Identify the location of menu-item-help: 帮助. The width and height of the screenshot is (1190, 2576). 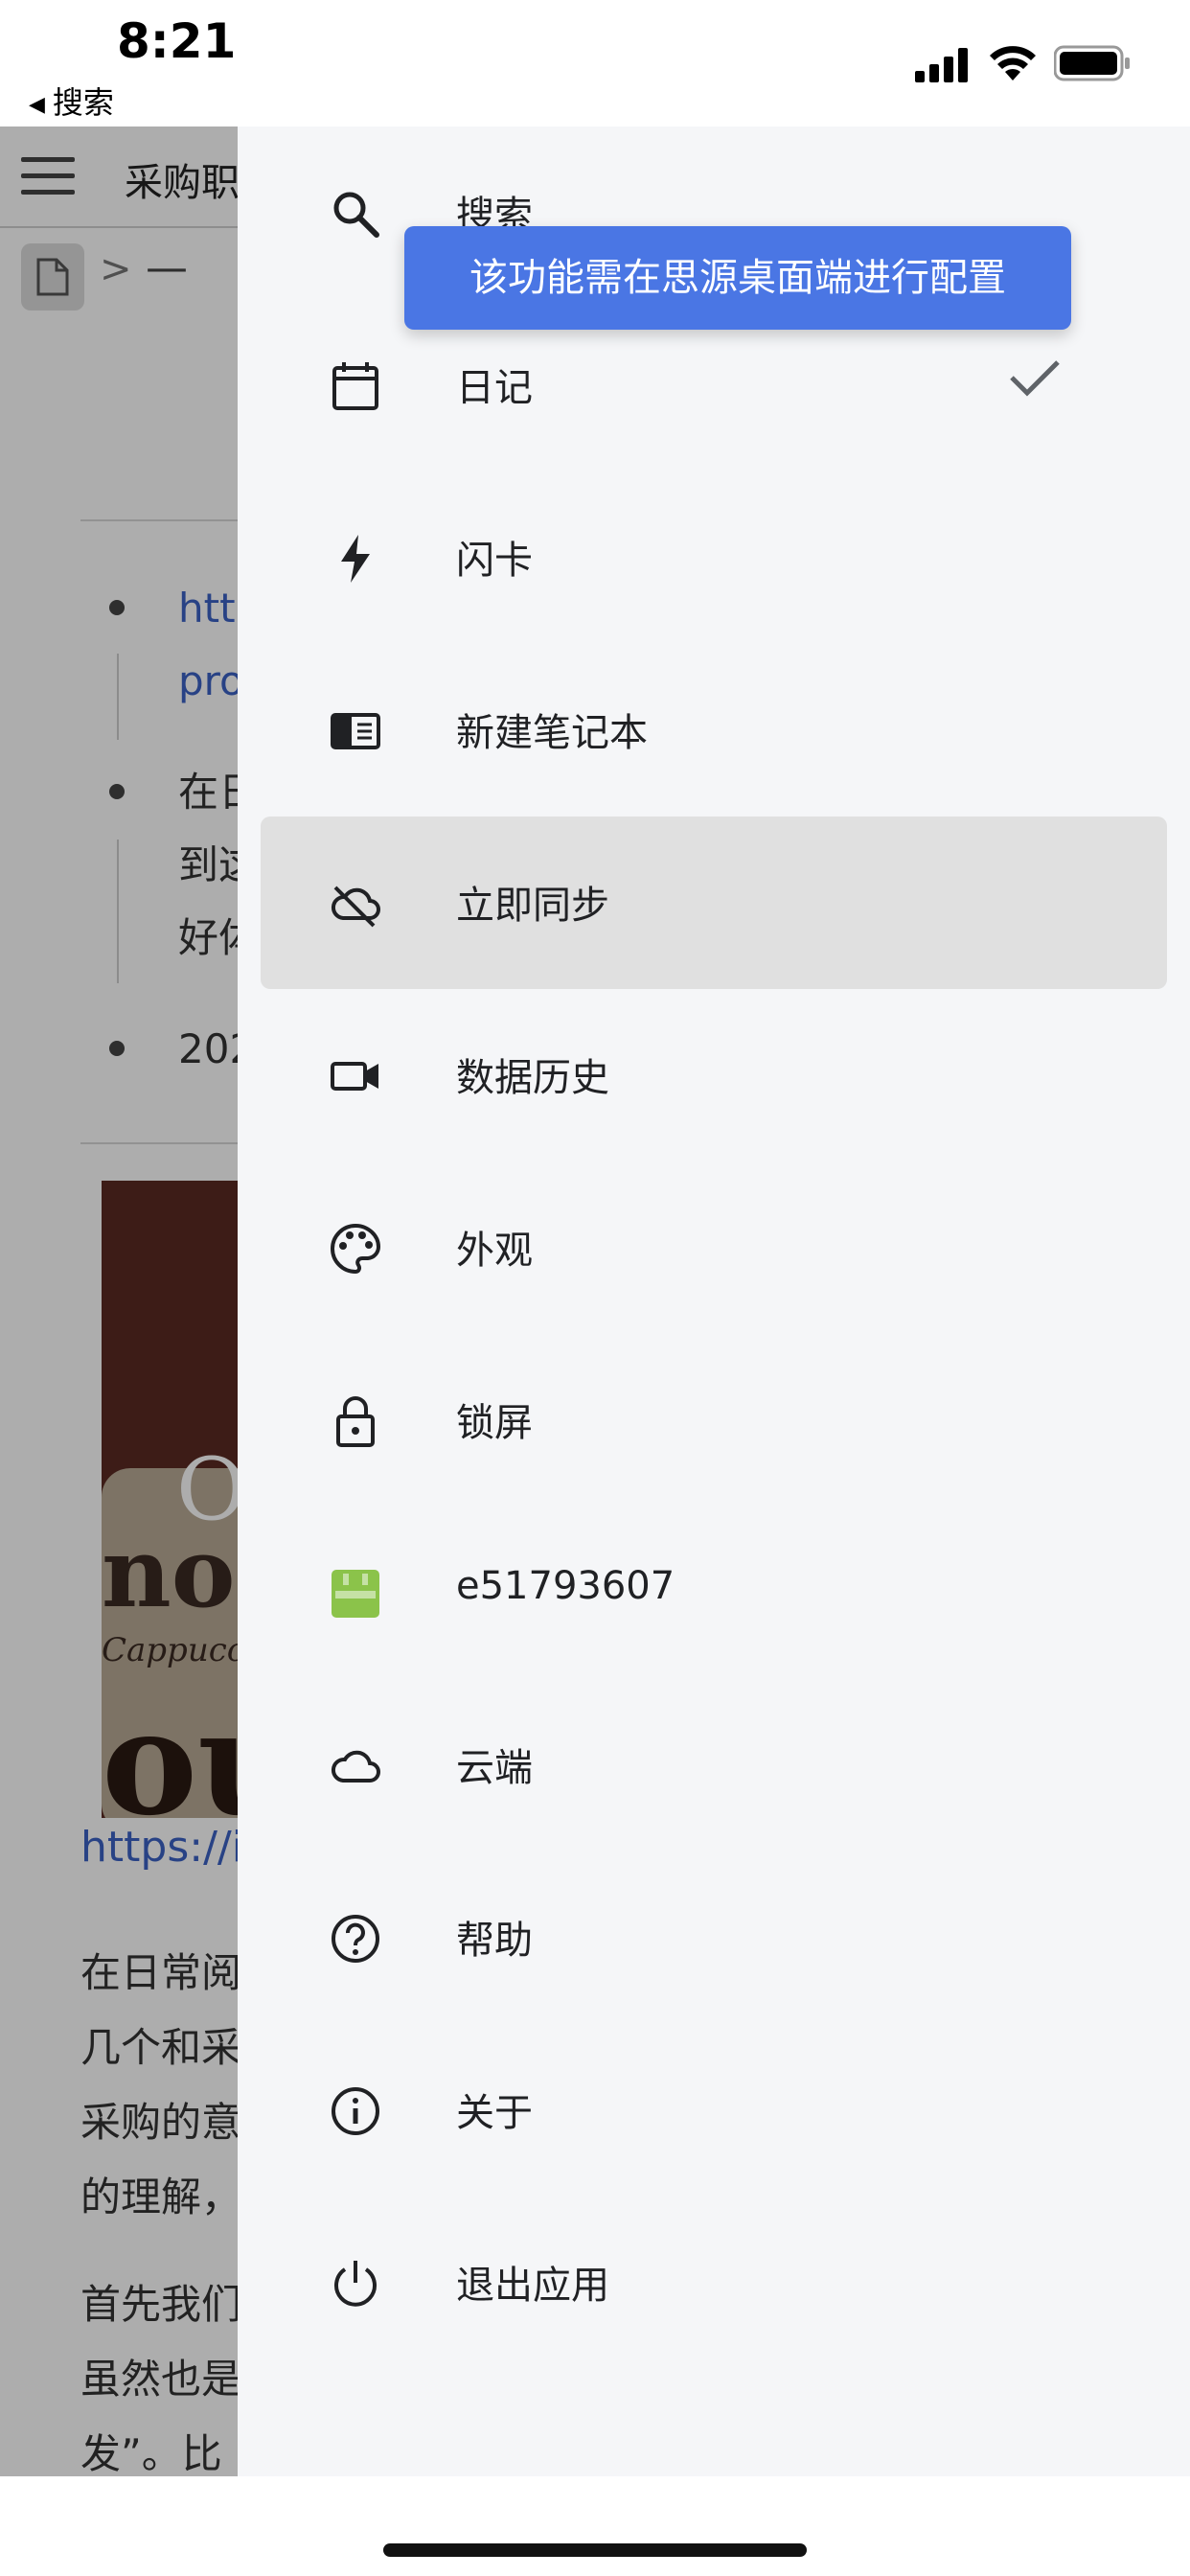
(714, 1938).